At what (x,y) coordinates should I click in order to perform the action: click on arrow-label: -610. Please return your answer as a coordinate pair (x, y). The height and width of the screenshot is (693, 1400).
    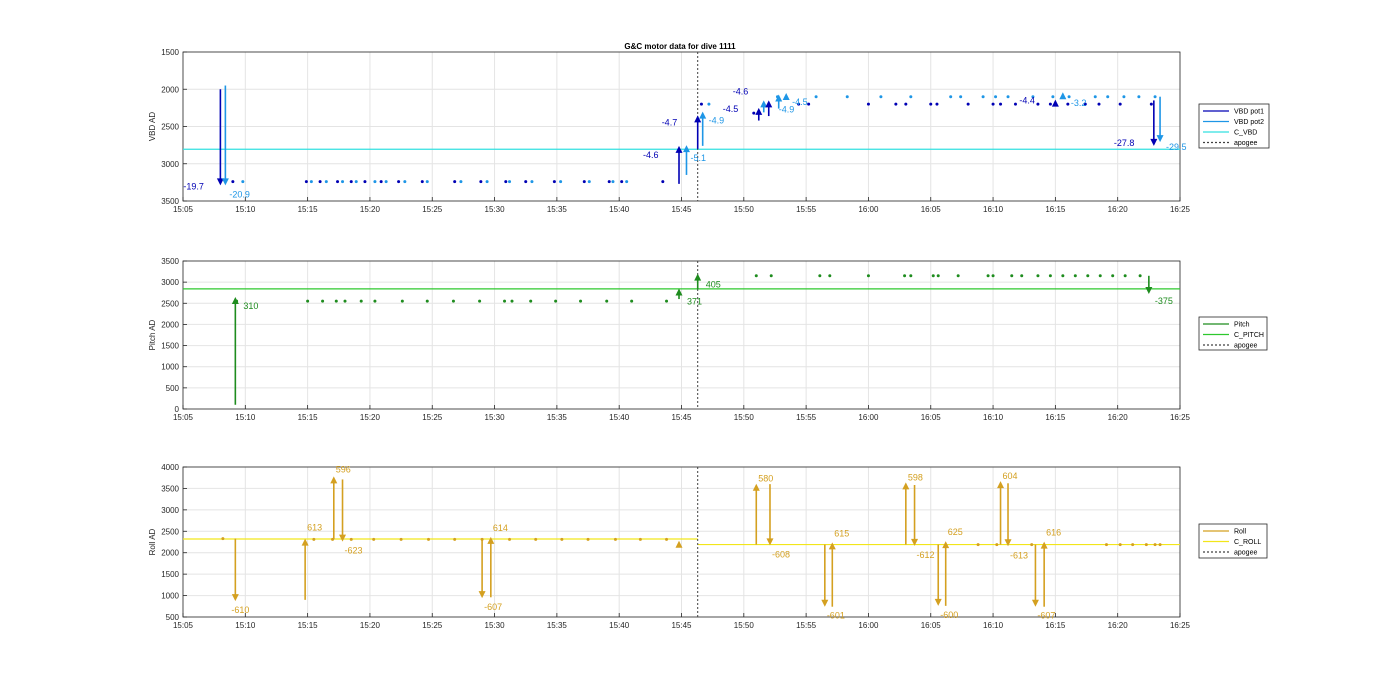
    Looking at the image, I should click on (240, 610).